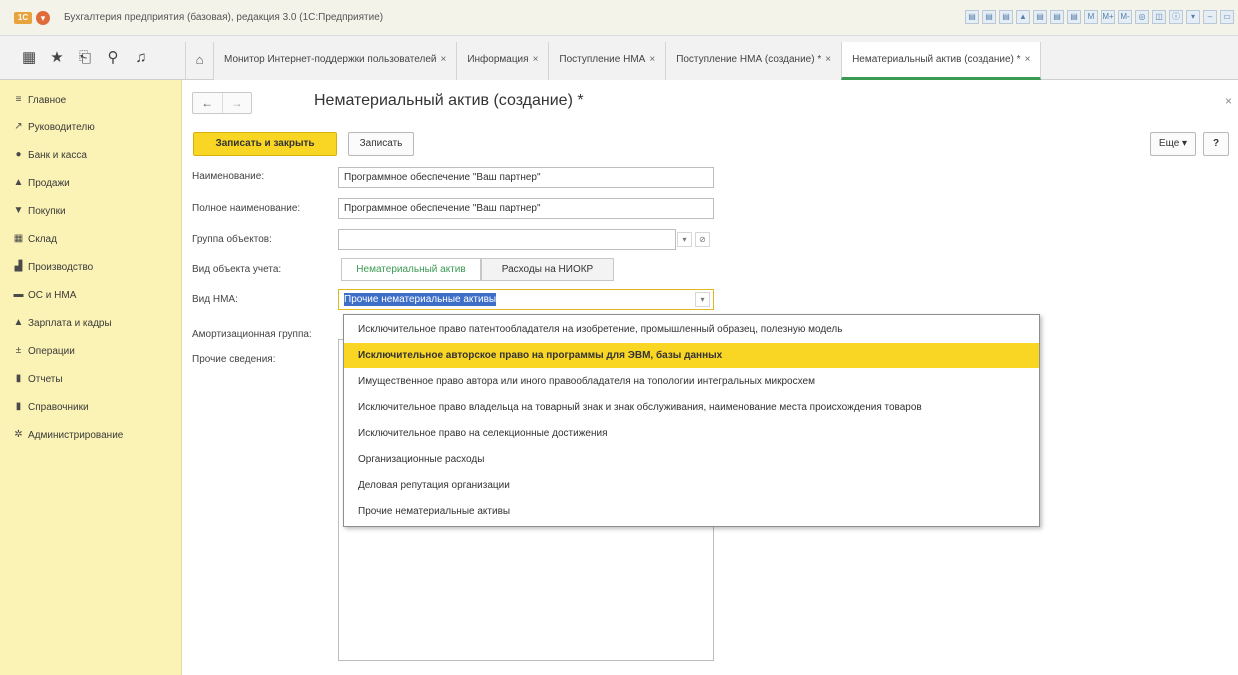  What do you see at coordinates (91, 267) in the screenshot?
I see `sidebar-item-production: ▟ Производство` at bounding box center [91, 267].